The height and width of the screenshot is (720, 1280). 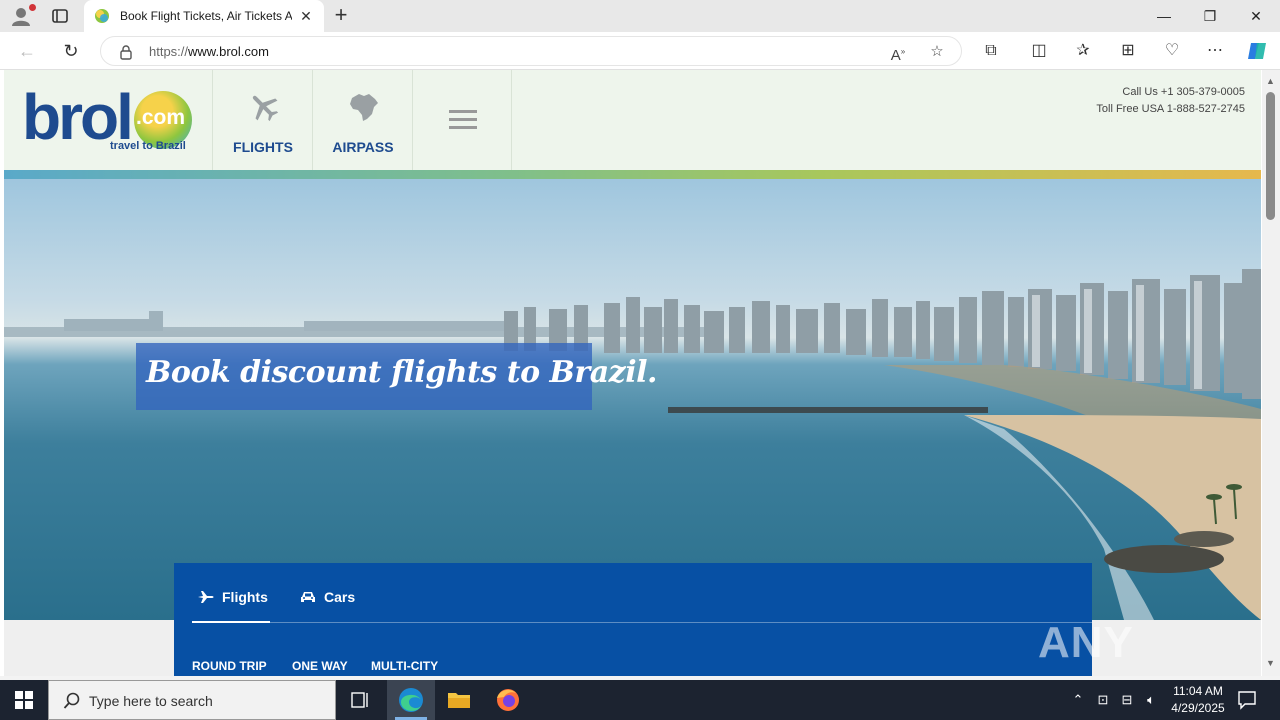 I want to click on brol-logo: brol .com travel to Brazil, so click(x=109, y=119).